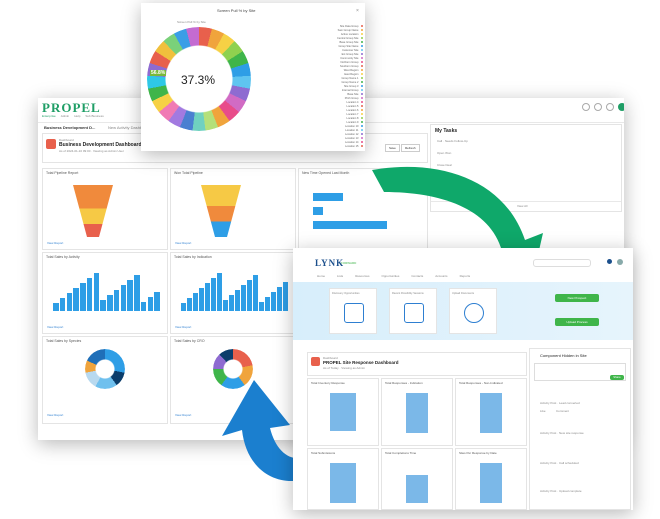 The height and width of the screenshot is (519, 660). I want to click on share-button: Share, so click(617, 377).